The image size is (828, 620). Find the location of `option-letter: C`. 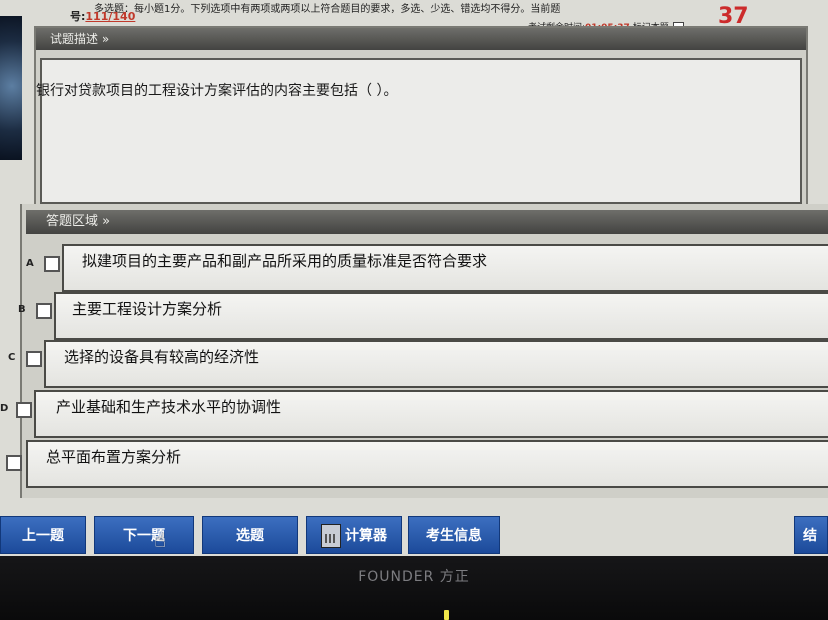

option-letter: C is located at coordinates (12, 357).